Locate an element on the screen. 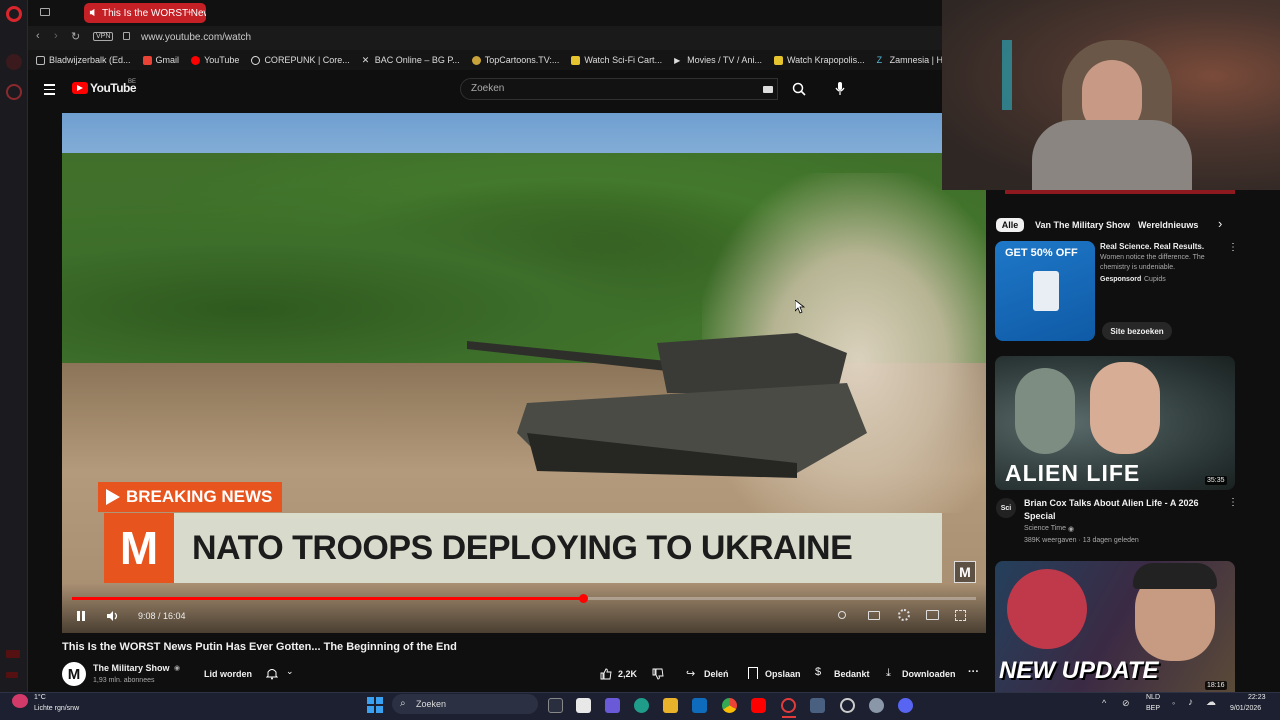 The height and width of the screenshot is (720, 1280). tray-muted-icon: ⊘ is located at coordinates (1126, 703).